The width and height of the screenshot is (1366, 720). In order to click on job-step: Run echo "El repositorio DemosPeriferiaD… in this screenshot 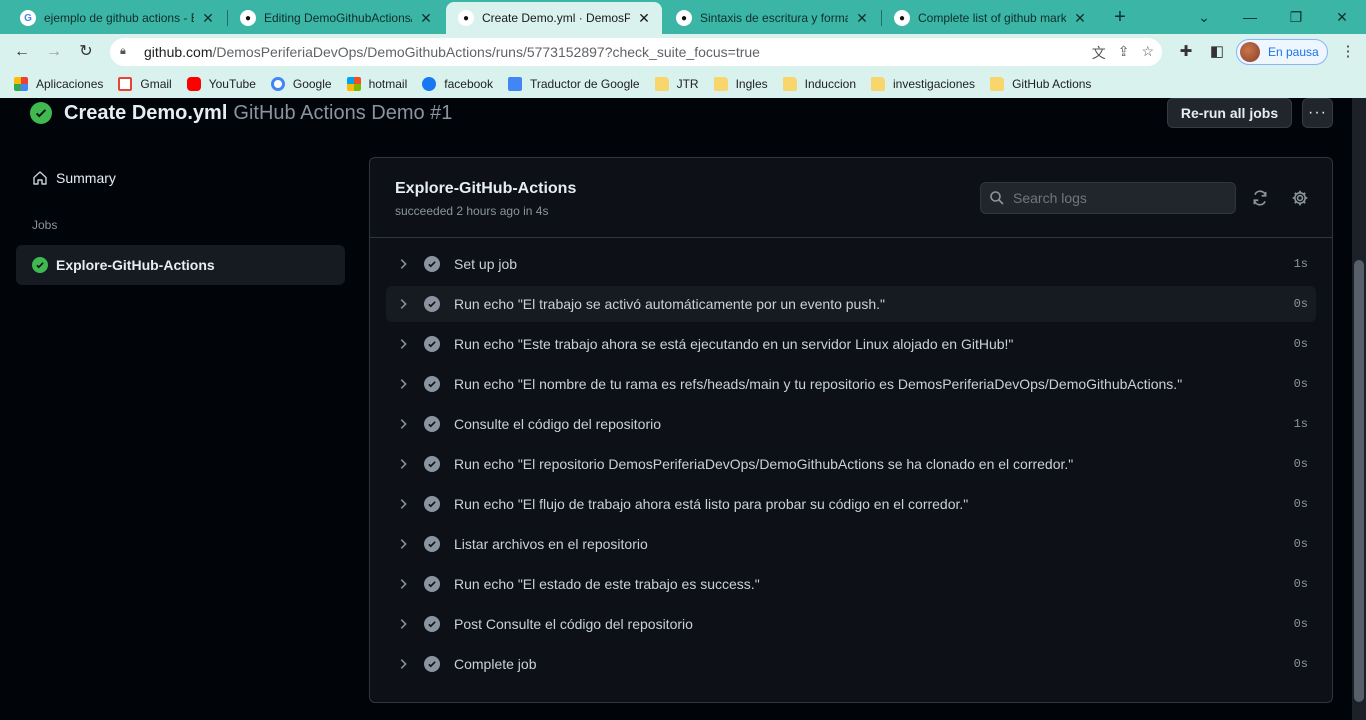, I will do `click(851, 464)`.